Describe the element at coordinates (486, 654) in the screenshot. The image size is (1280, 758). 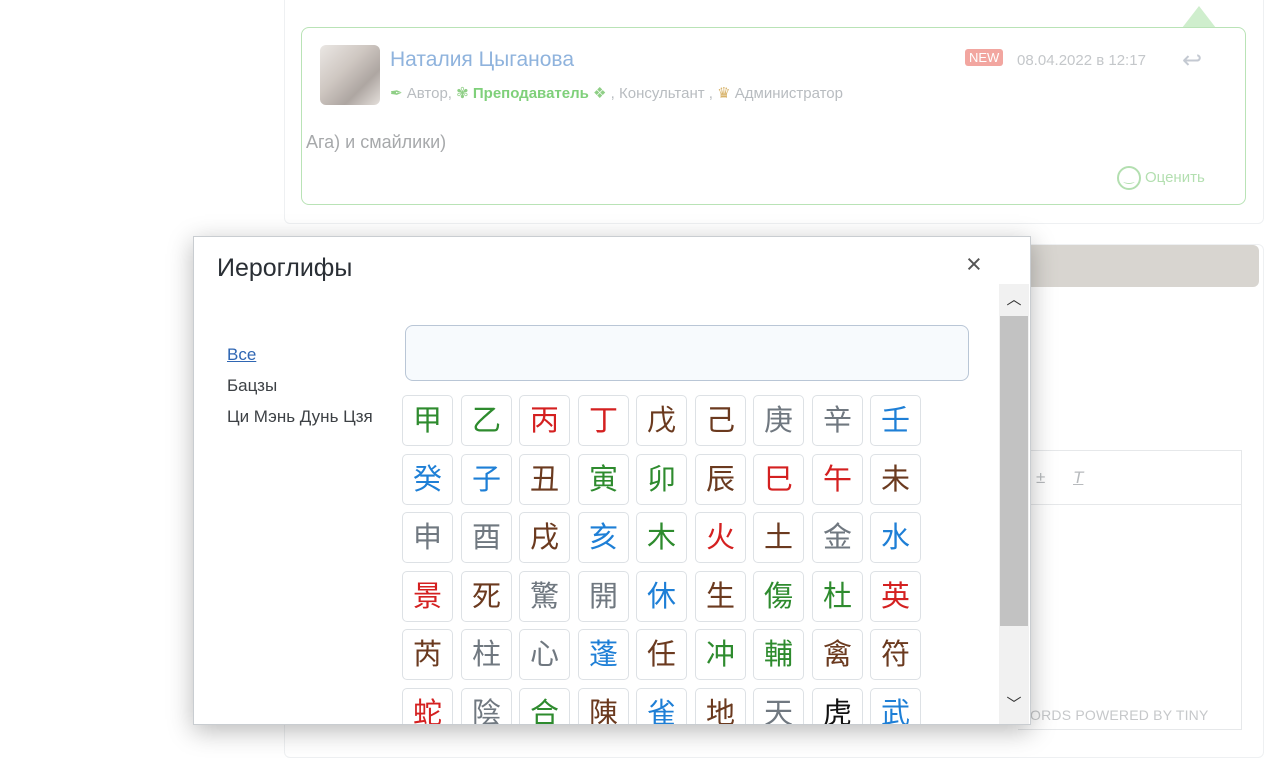
I see `character-cell: 柱` at that location.